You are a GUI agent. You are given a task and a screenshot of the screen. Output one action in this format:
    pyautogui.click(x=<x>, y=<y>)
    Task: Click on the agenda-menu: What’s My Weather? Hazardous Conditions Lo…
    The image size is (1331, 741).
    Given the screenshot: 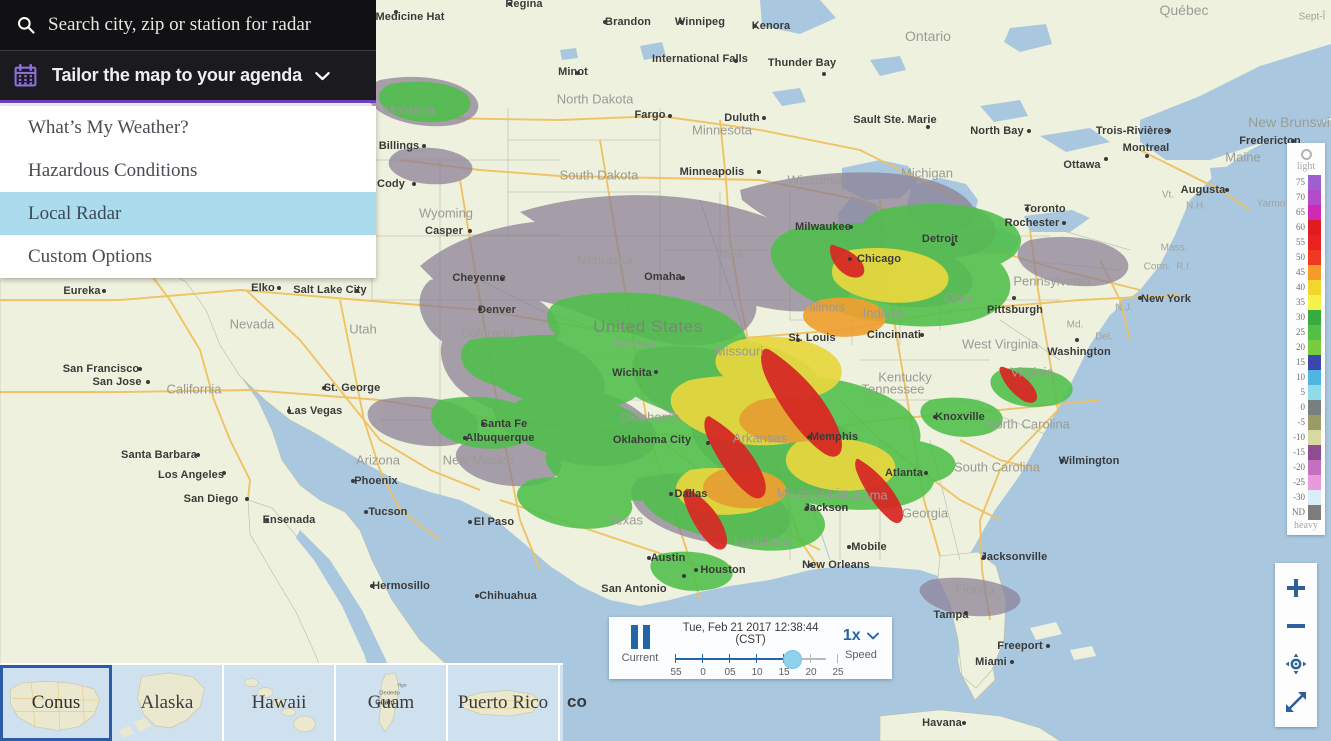 What is the action you would take?
    pyautogui.click(x=188, y=192)
    